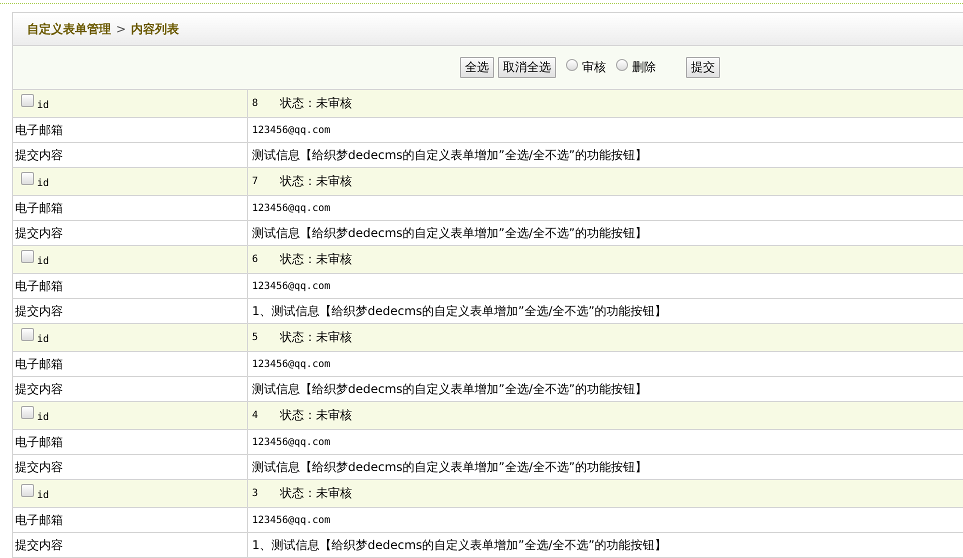  I want to click on select-button: 取消全选, so click(527, 67).